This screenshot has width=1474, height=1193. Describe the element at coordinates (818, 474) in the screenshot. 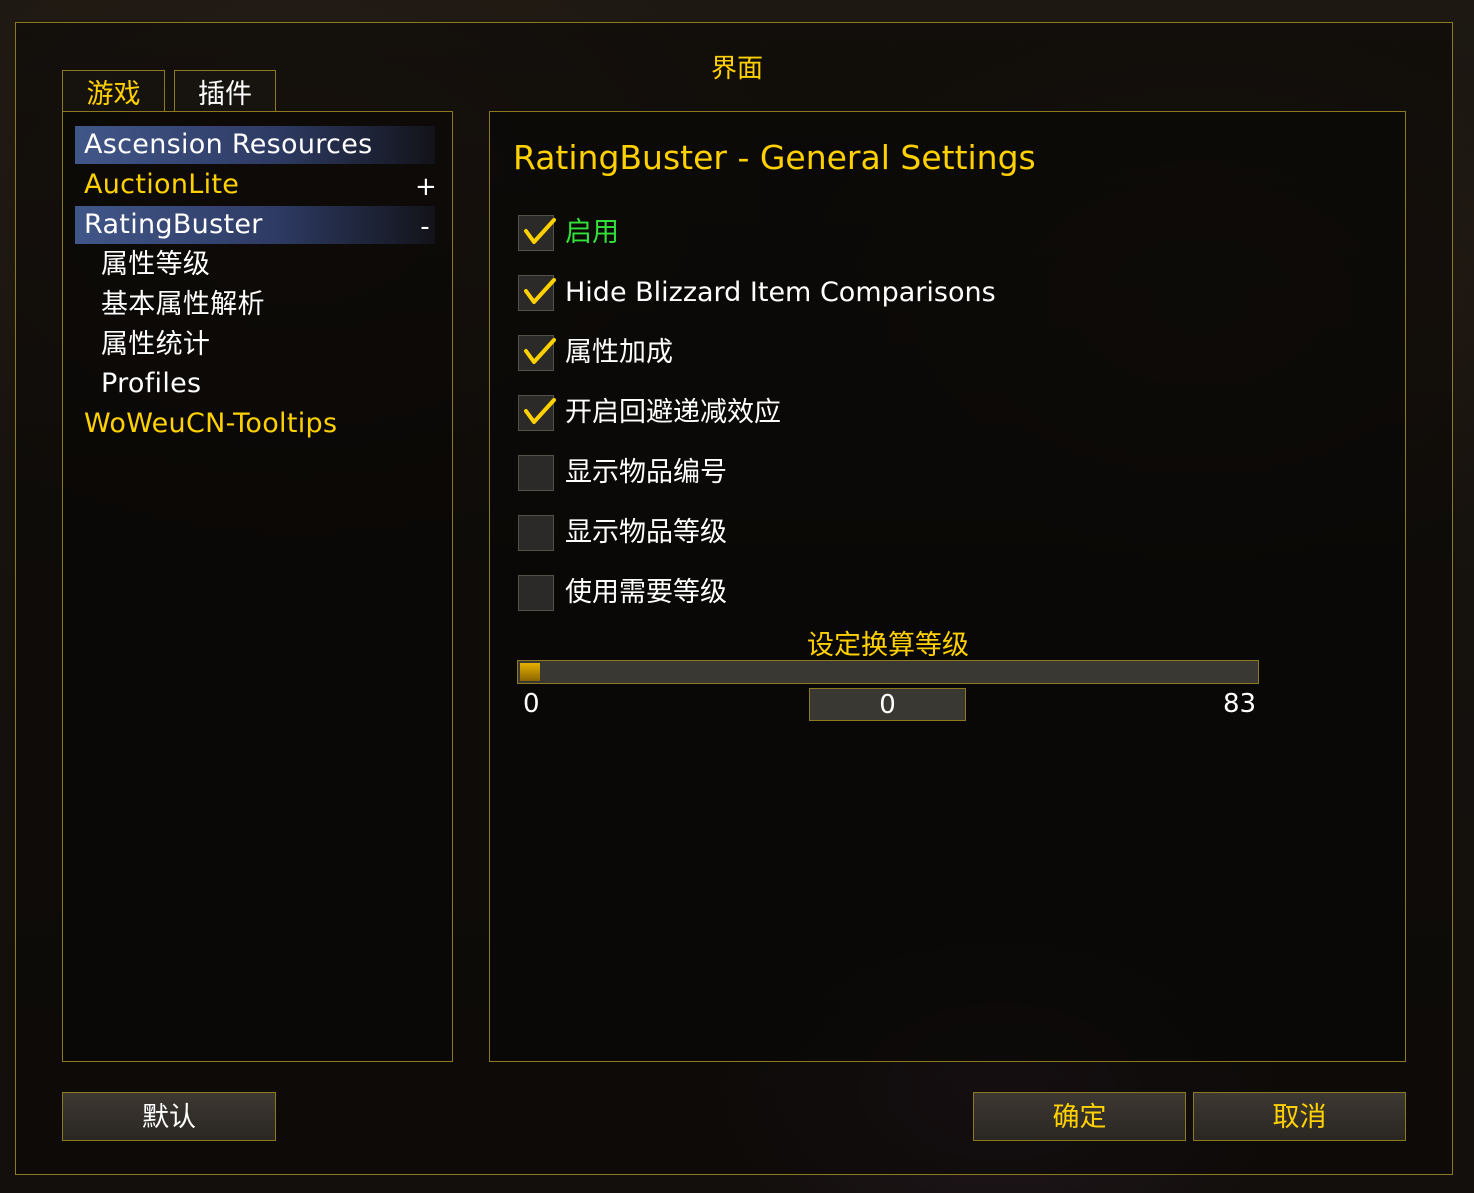

I see `checkbox-row-show-item-id: 显示物品编号` at that location.